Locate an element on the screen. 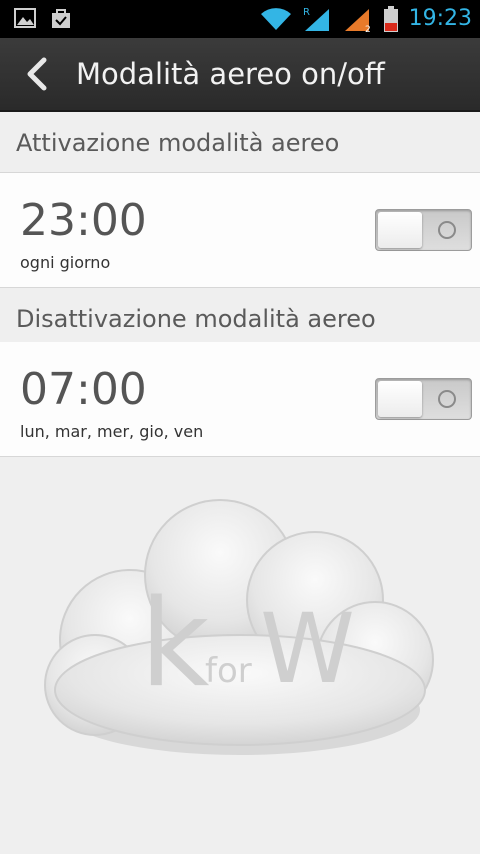 This screenshot has height=854, width=480. signal-roaming-icon: R is located at coordinates (316, 19).